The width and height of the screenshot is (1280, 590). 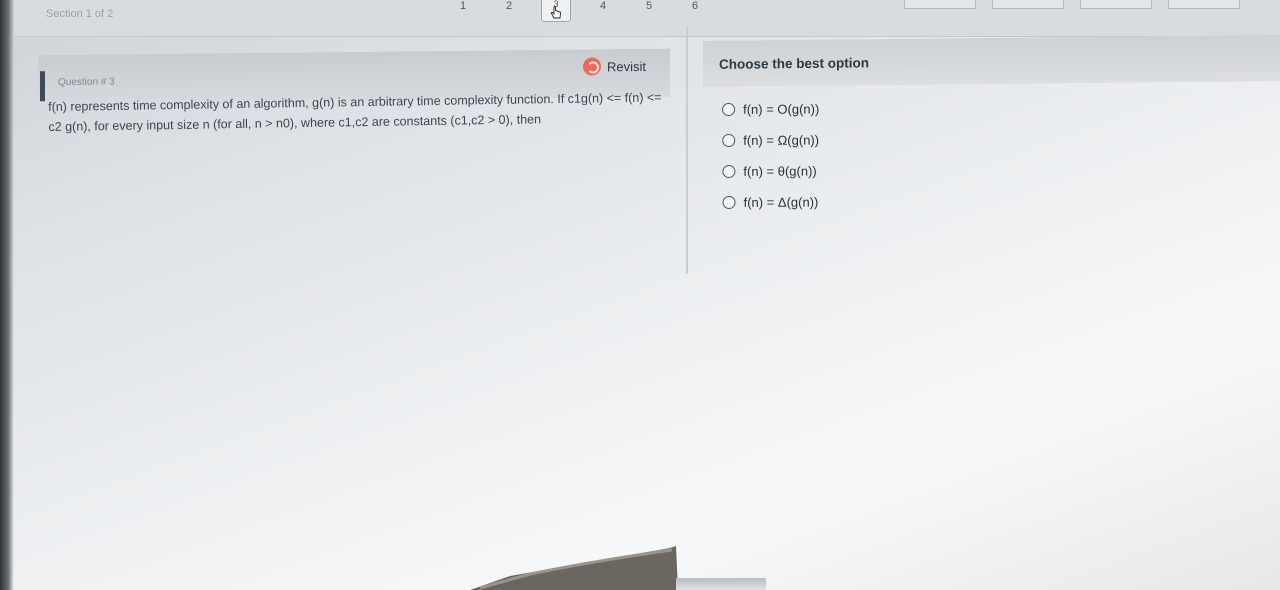 What do you see at coordinates (781, 109) in the screenshot?
I see `option-label: f(n) = O(g(n))` at bounding box center [781, 109].